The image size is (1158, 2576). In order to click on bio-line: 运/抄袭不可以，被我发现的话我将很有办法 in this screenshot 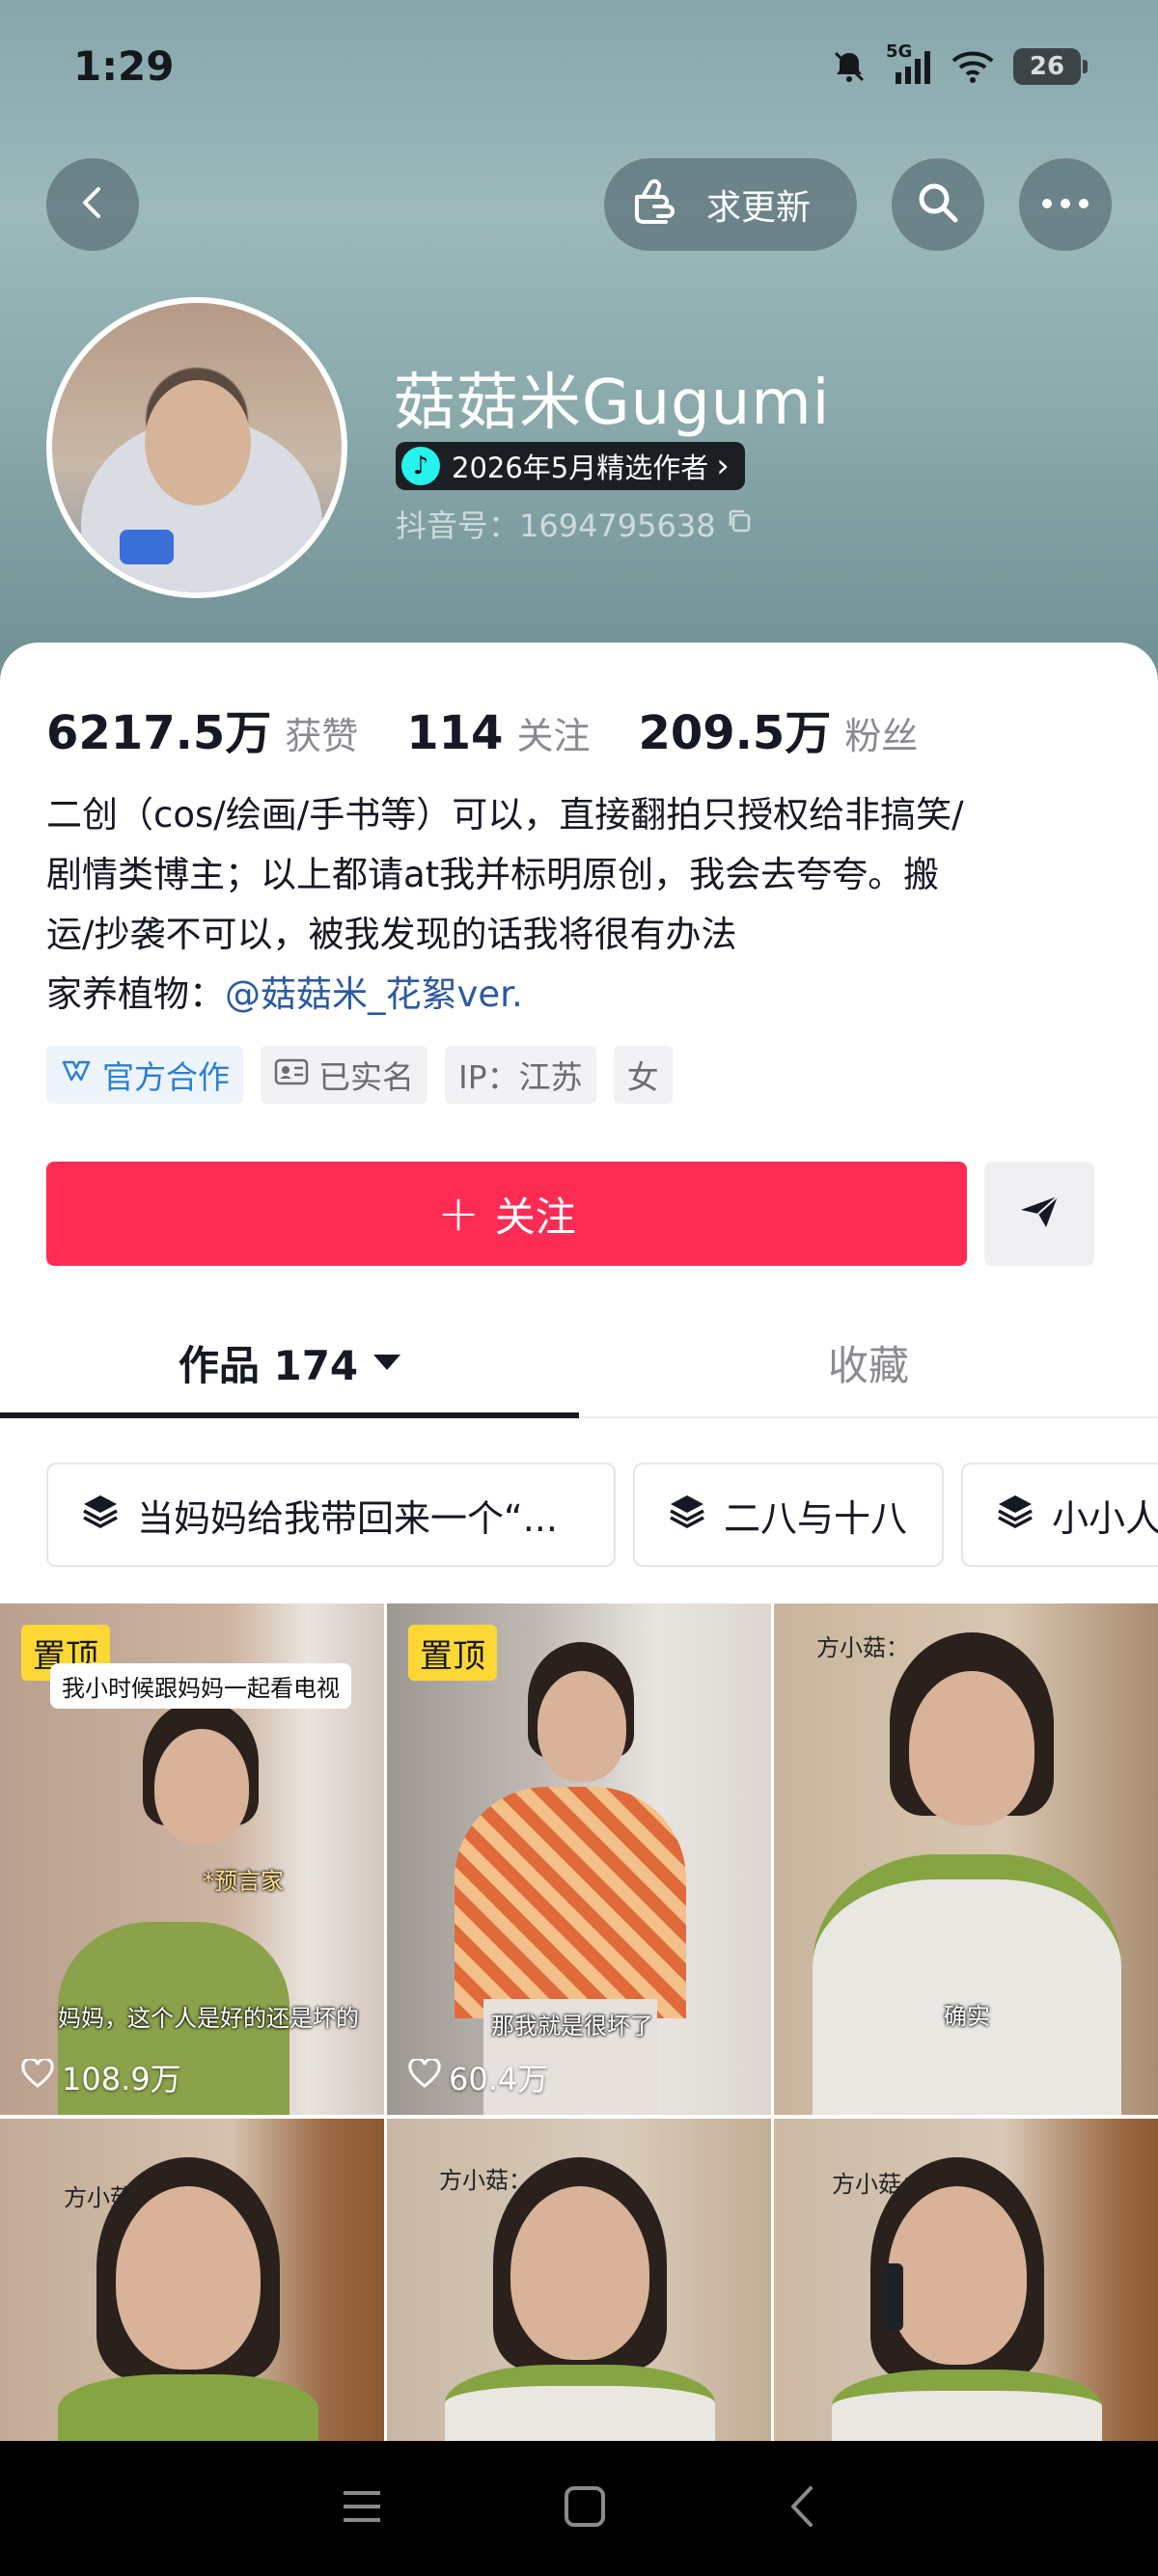, I will do `click(391, 935)`.